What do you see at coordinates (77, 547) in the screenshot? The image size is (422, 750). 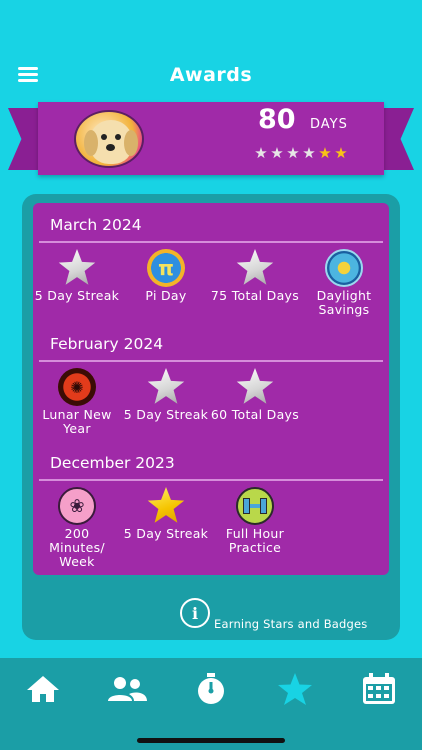 I see `badge-label: 200 Minutes/ Week` at bounding box center [77, 547].